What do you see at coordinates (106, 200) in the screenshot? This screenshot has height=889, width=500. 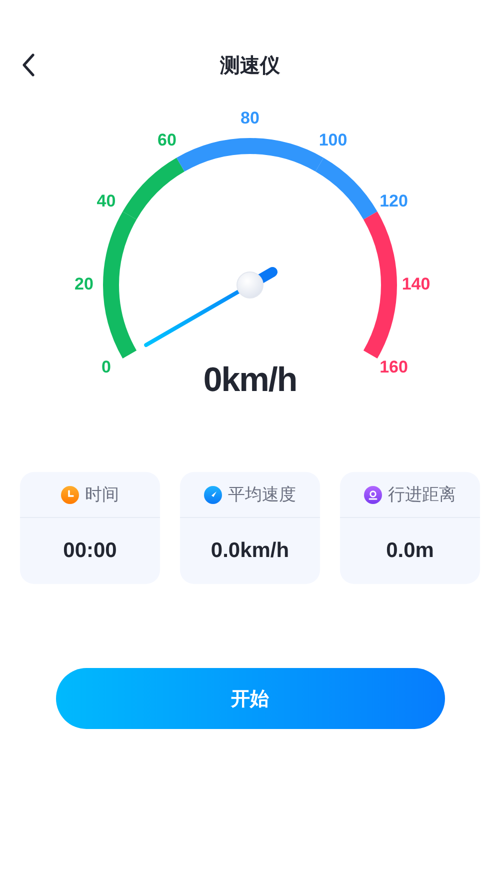 I see `gauge-tick-label: 40` at bounding box center [106, 200].